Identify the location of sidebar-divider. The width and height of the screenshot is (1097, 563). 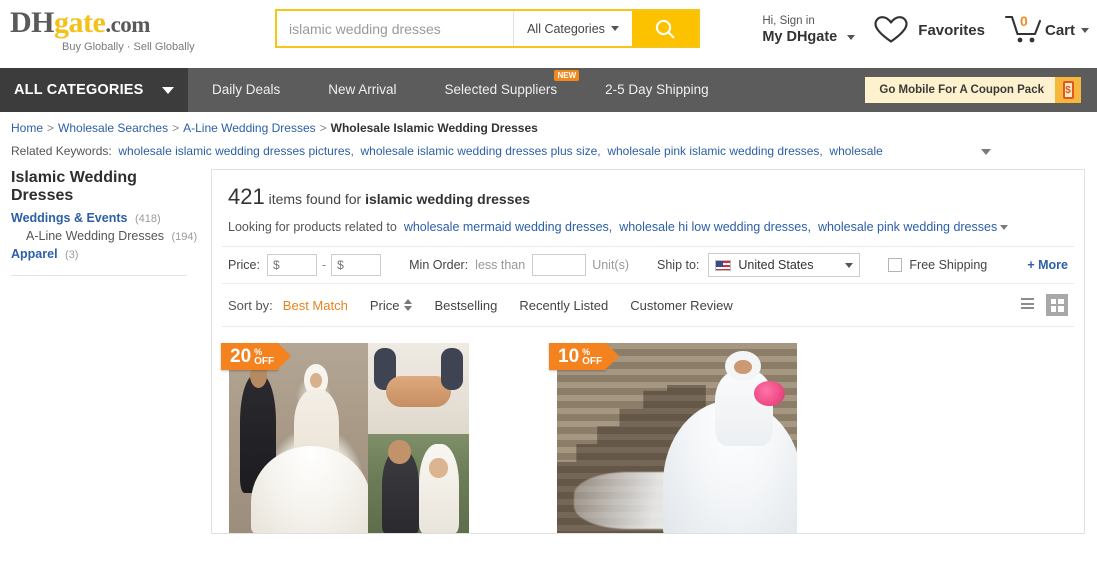
(99, 275).